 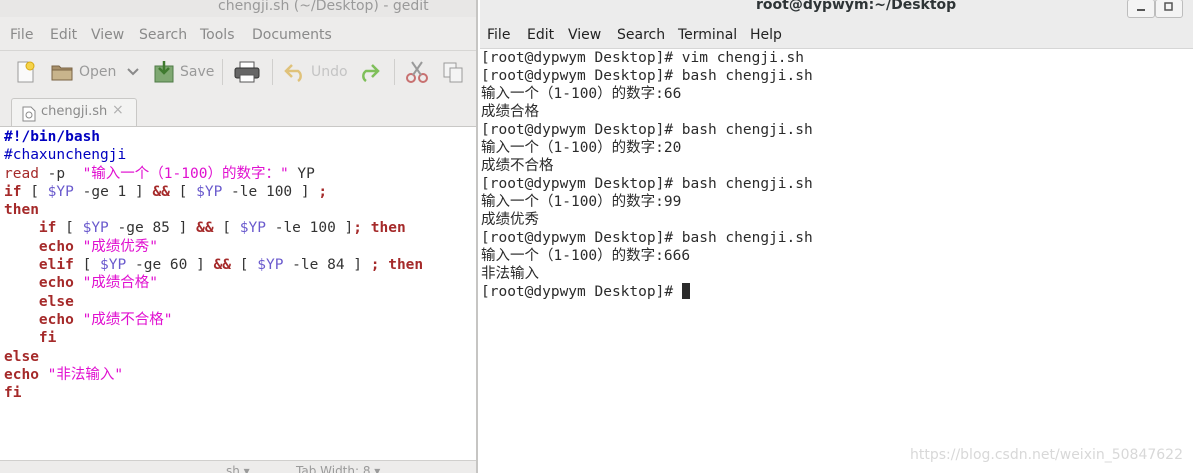 What do you see at coordinates (118, 110) in the screenshot?
I see `close-tab-icon: ×` at bounding box center [118, 110].